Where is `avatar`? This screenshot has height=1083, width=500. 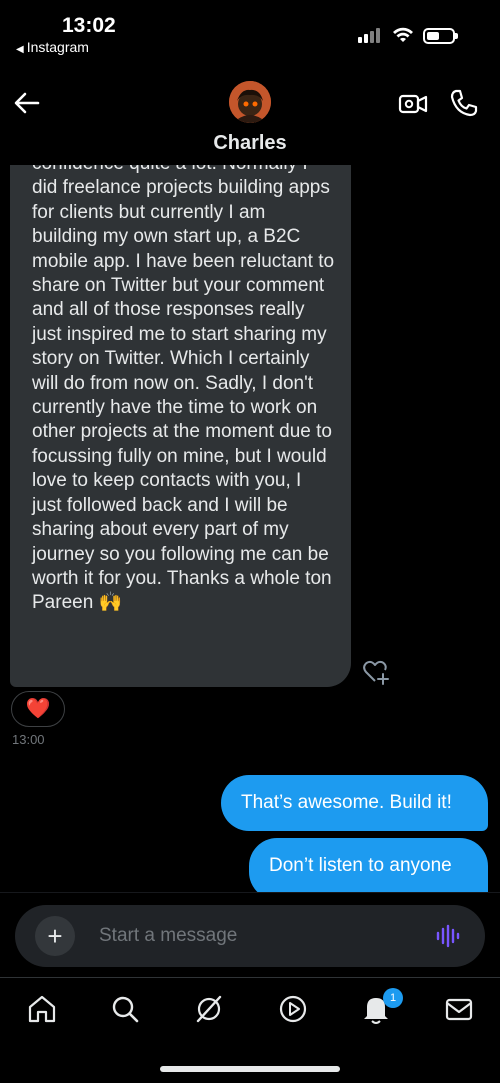
avatar is located at coordinates (250, 102).